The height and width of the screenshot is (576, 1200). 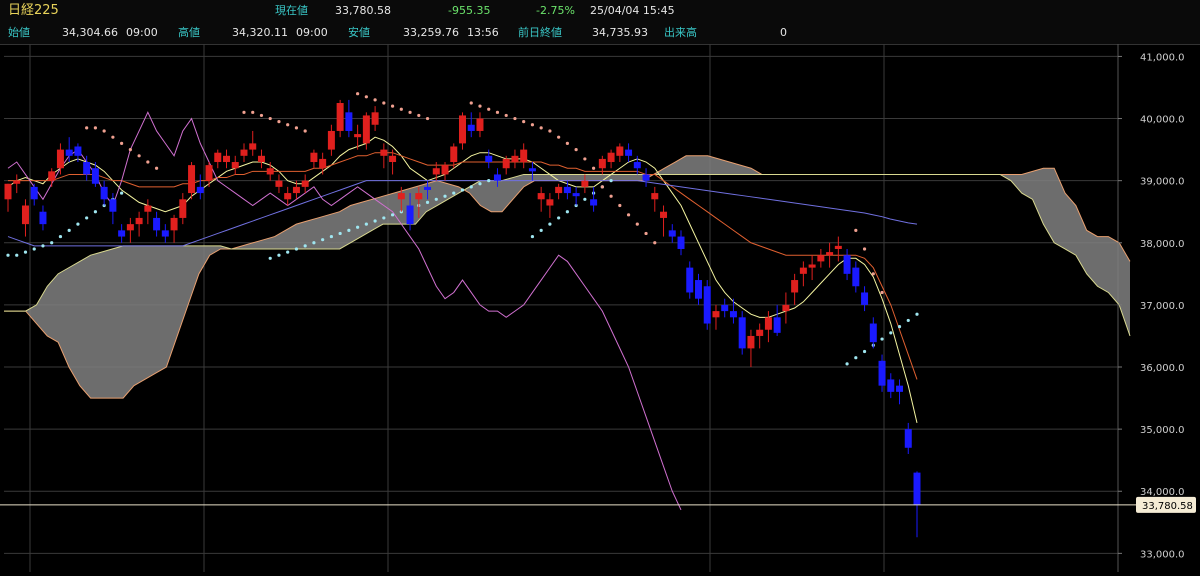 I want to click on y-tick-label: 33,000.0, so click(x=1162, y=554).